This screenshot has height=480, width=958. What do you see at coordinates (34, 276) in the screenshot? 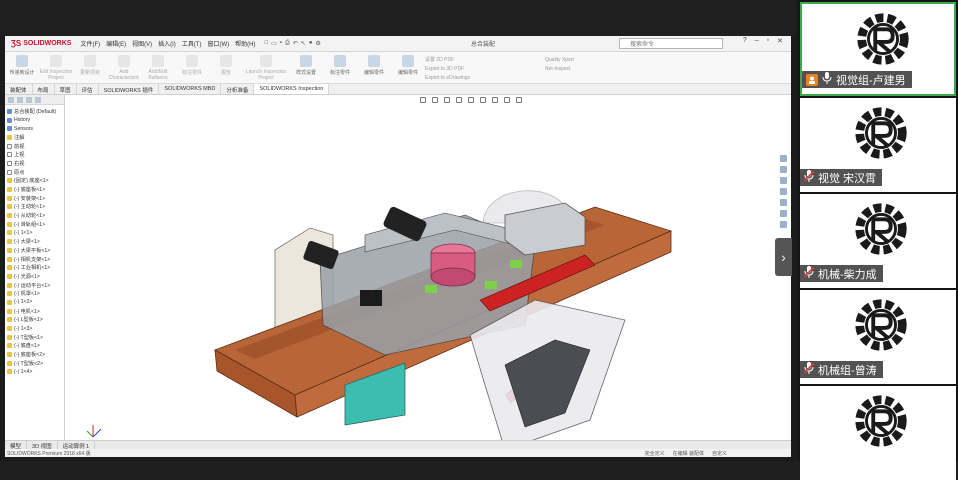
I see `tree-item: (-) 光源<1>` at bounding box center [34, 276].